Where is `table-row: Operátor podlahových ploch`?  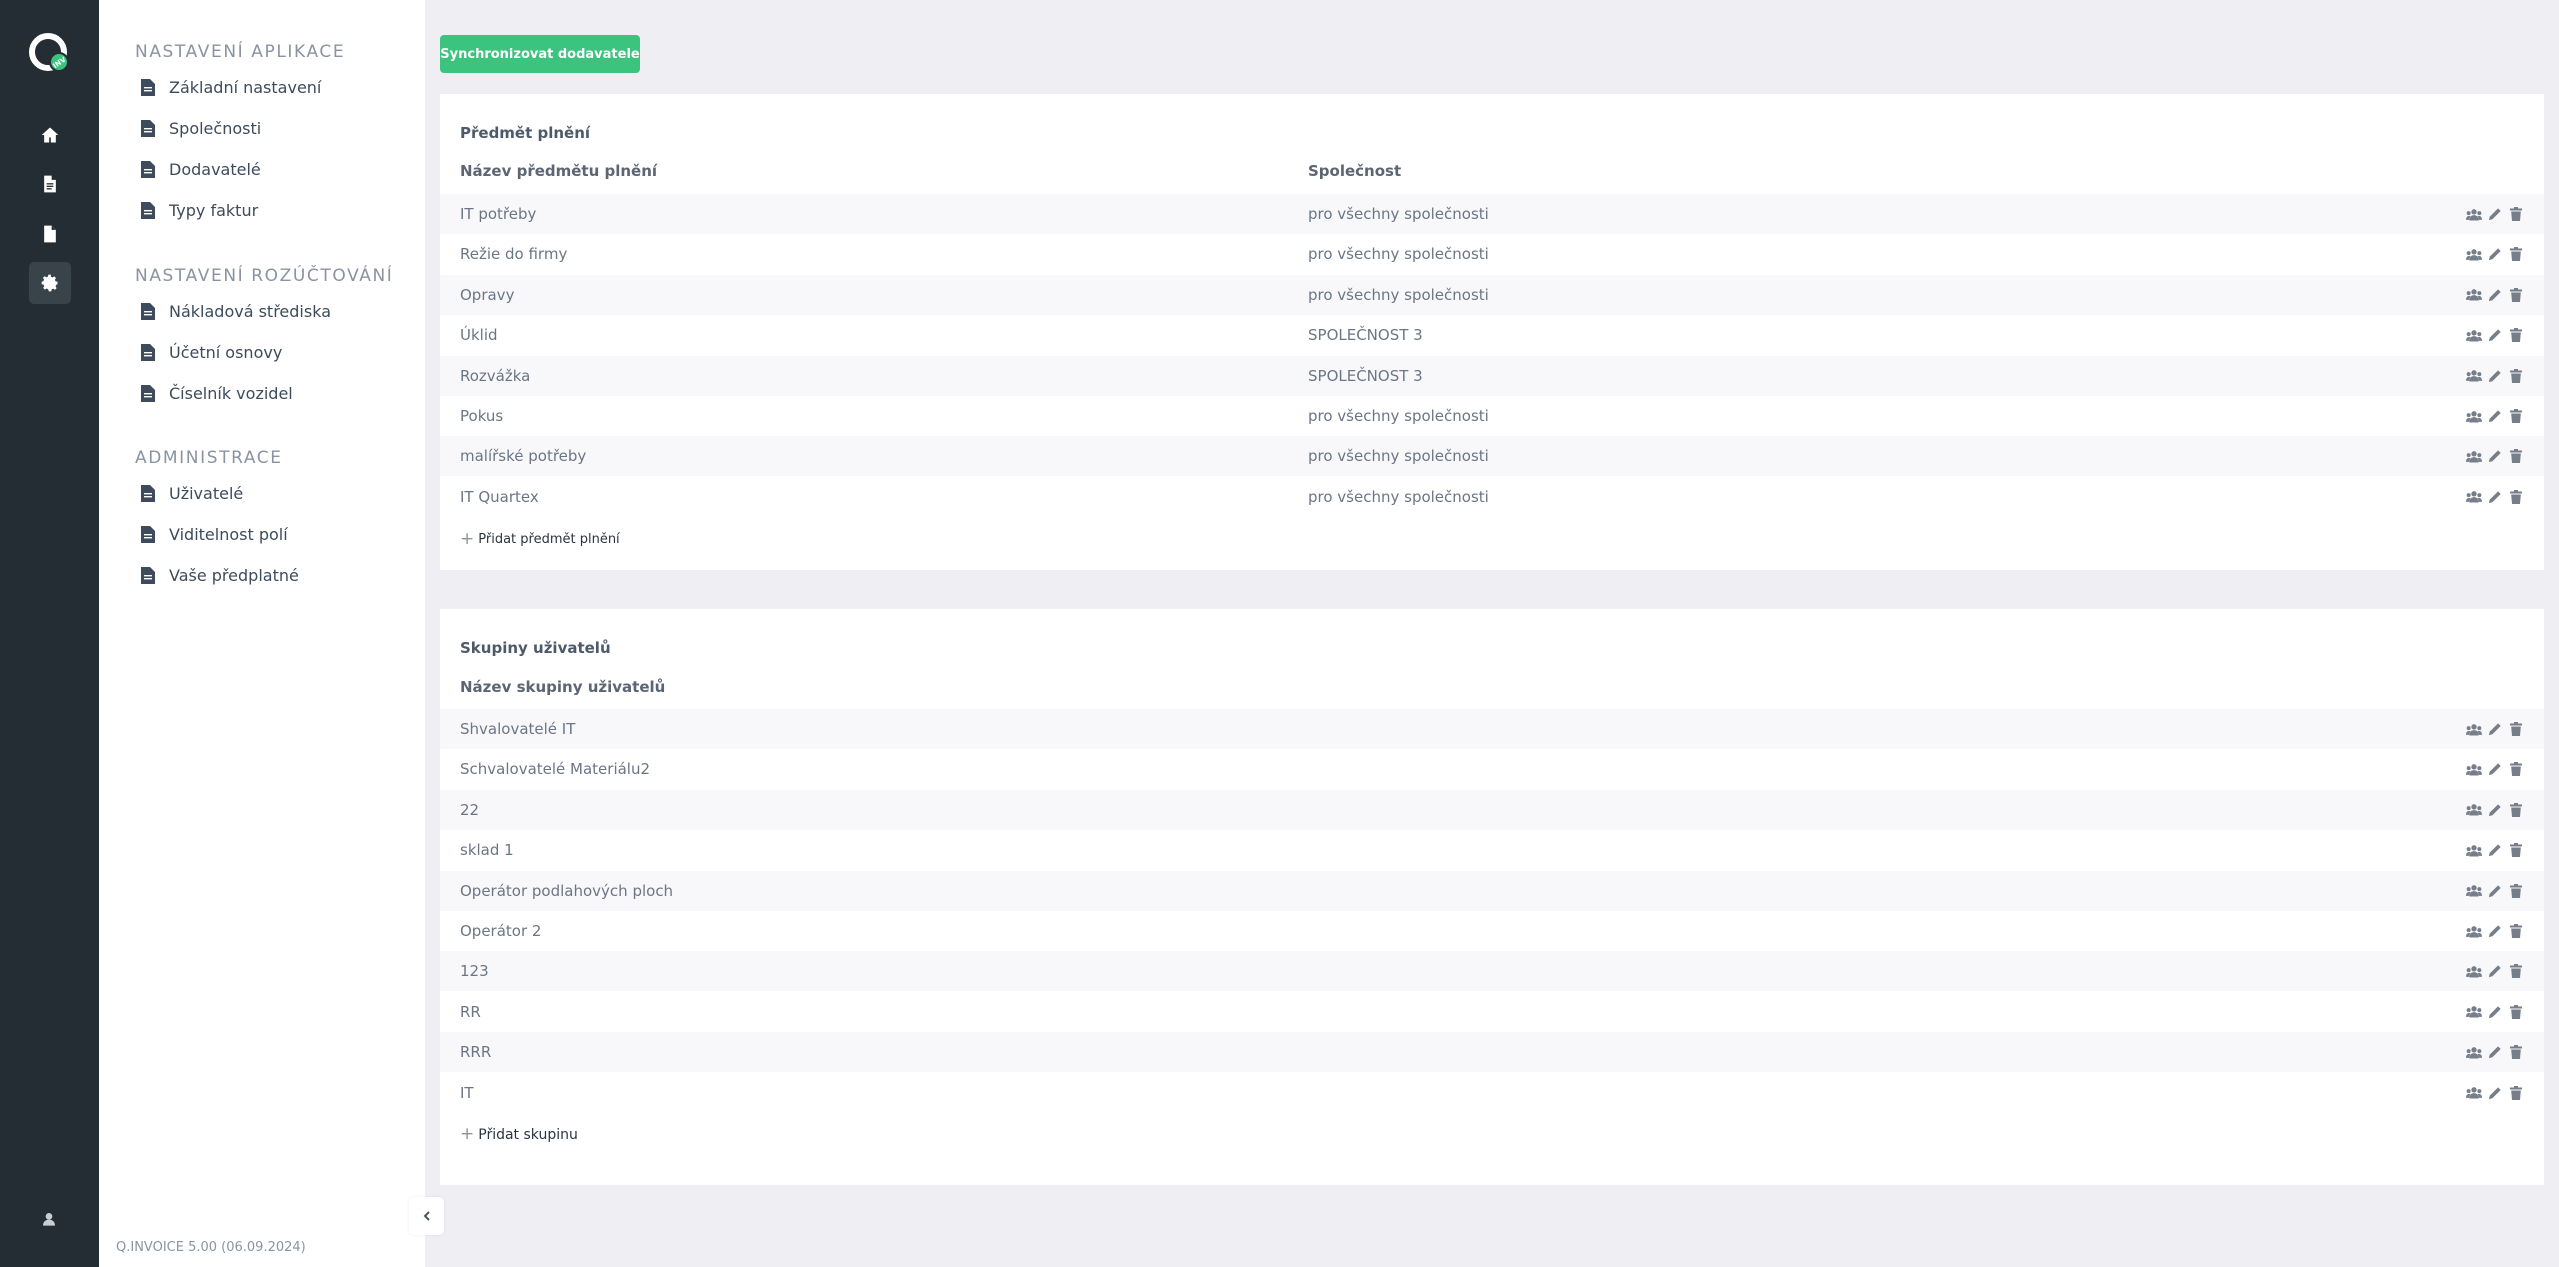 table-row: Operátor podlahových ploch is located at coordinates (1492, 890).